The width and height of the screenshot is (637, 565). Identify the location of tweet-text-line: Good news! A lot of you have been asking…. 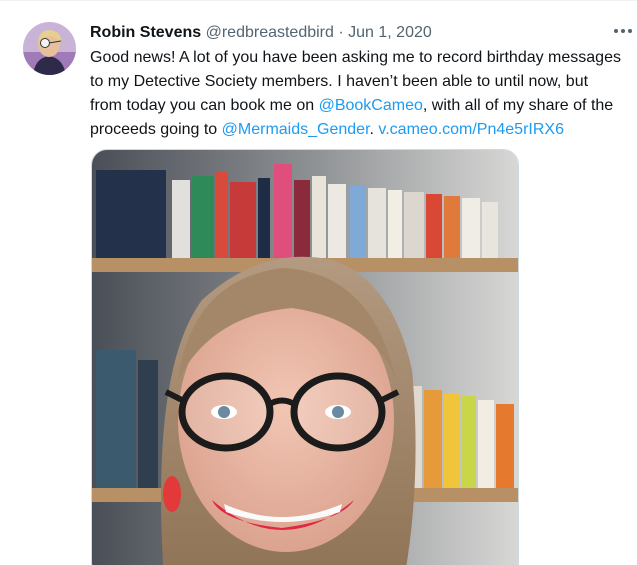
(355, 57).